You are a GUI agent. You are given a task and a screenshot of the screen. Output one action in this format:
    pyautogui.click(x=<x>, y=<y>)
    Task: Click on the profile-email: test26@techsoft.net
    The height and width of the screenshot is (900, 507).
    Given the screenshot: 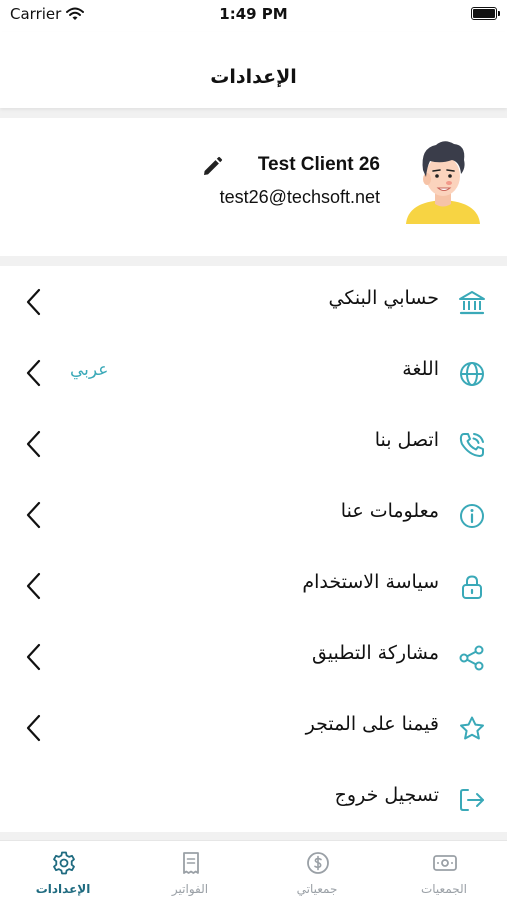 What is the action you would take?
    pyautogui.click(x=299, y=197)
    